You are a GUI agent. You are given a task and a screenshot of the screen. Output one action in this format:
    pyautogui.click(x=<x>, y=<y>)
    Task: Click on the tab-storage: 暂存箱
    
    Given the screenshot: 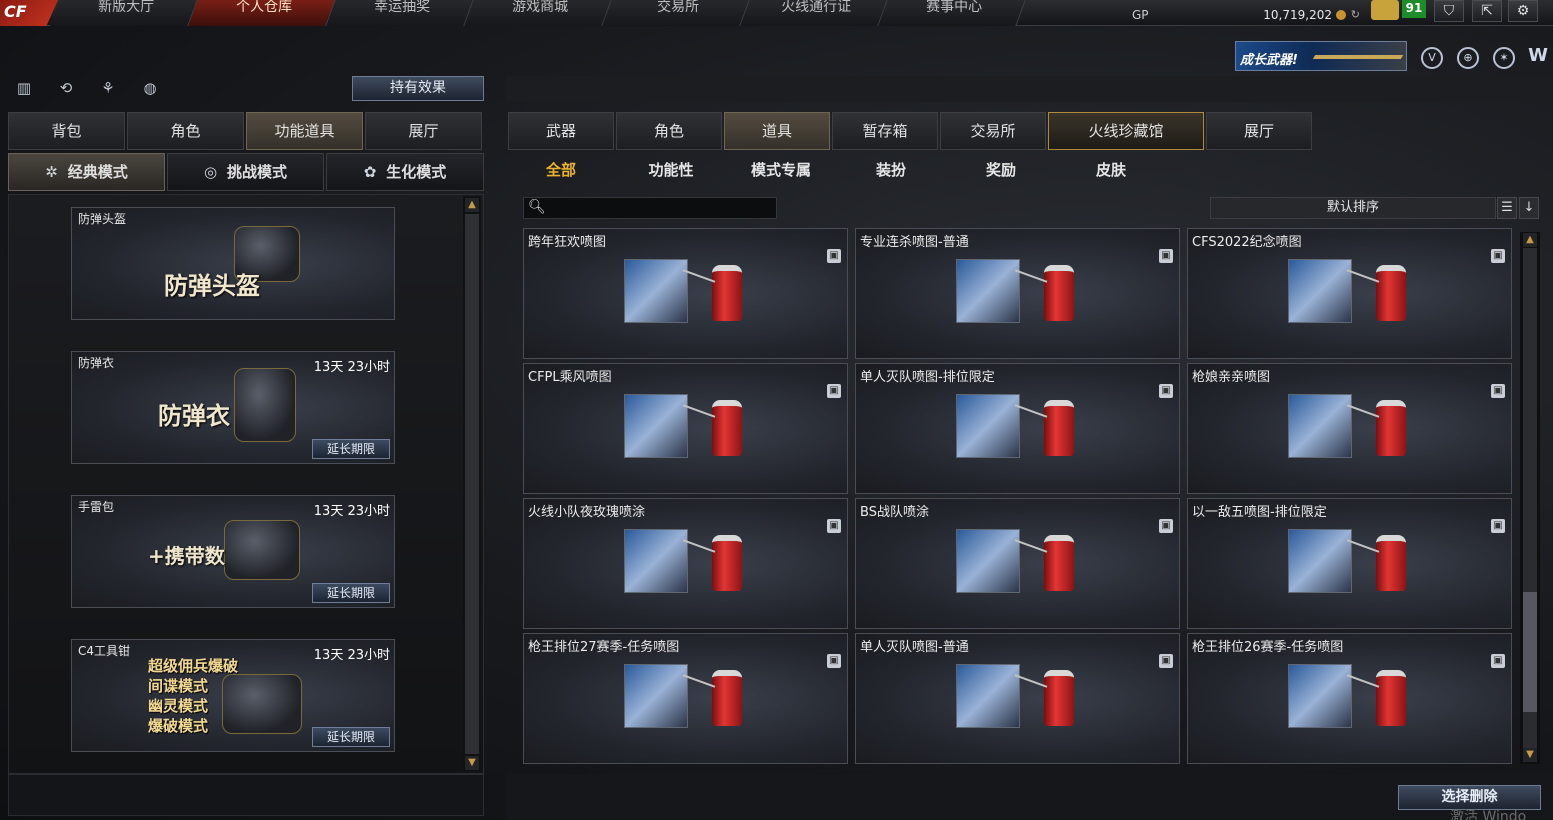 What is the action you would take?
    pyautogui.click(x=885, y=131)
    